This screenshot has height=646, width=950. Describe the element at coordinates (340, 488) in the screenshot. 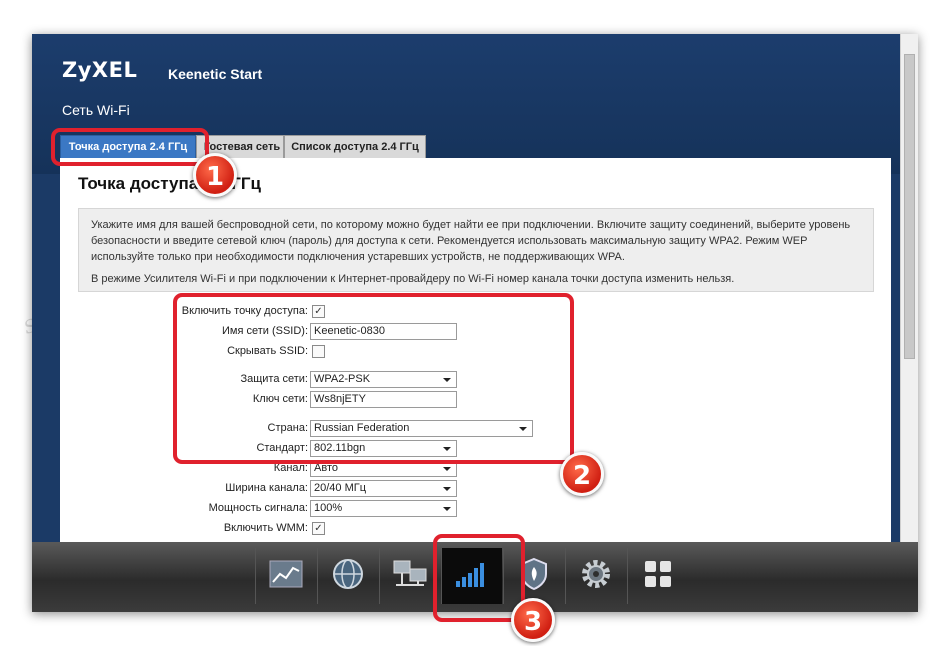

I see `width-value: 20/40 МГц` at that location.